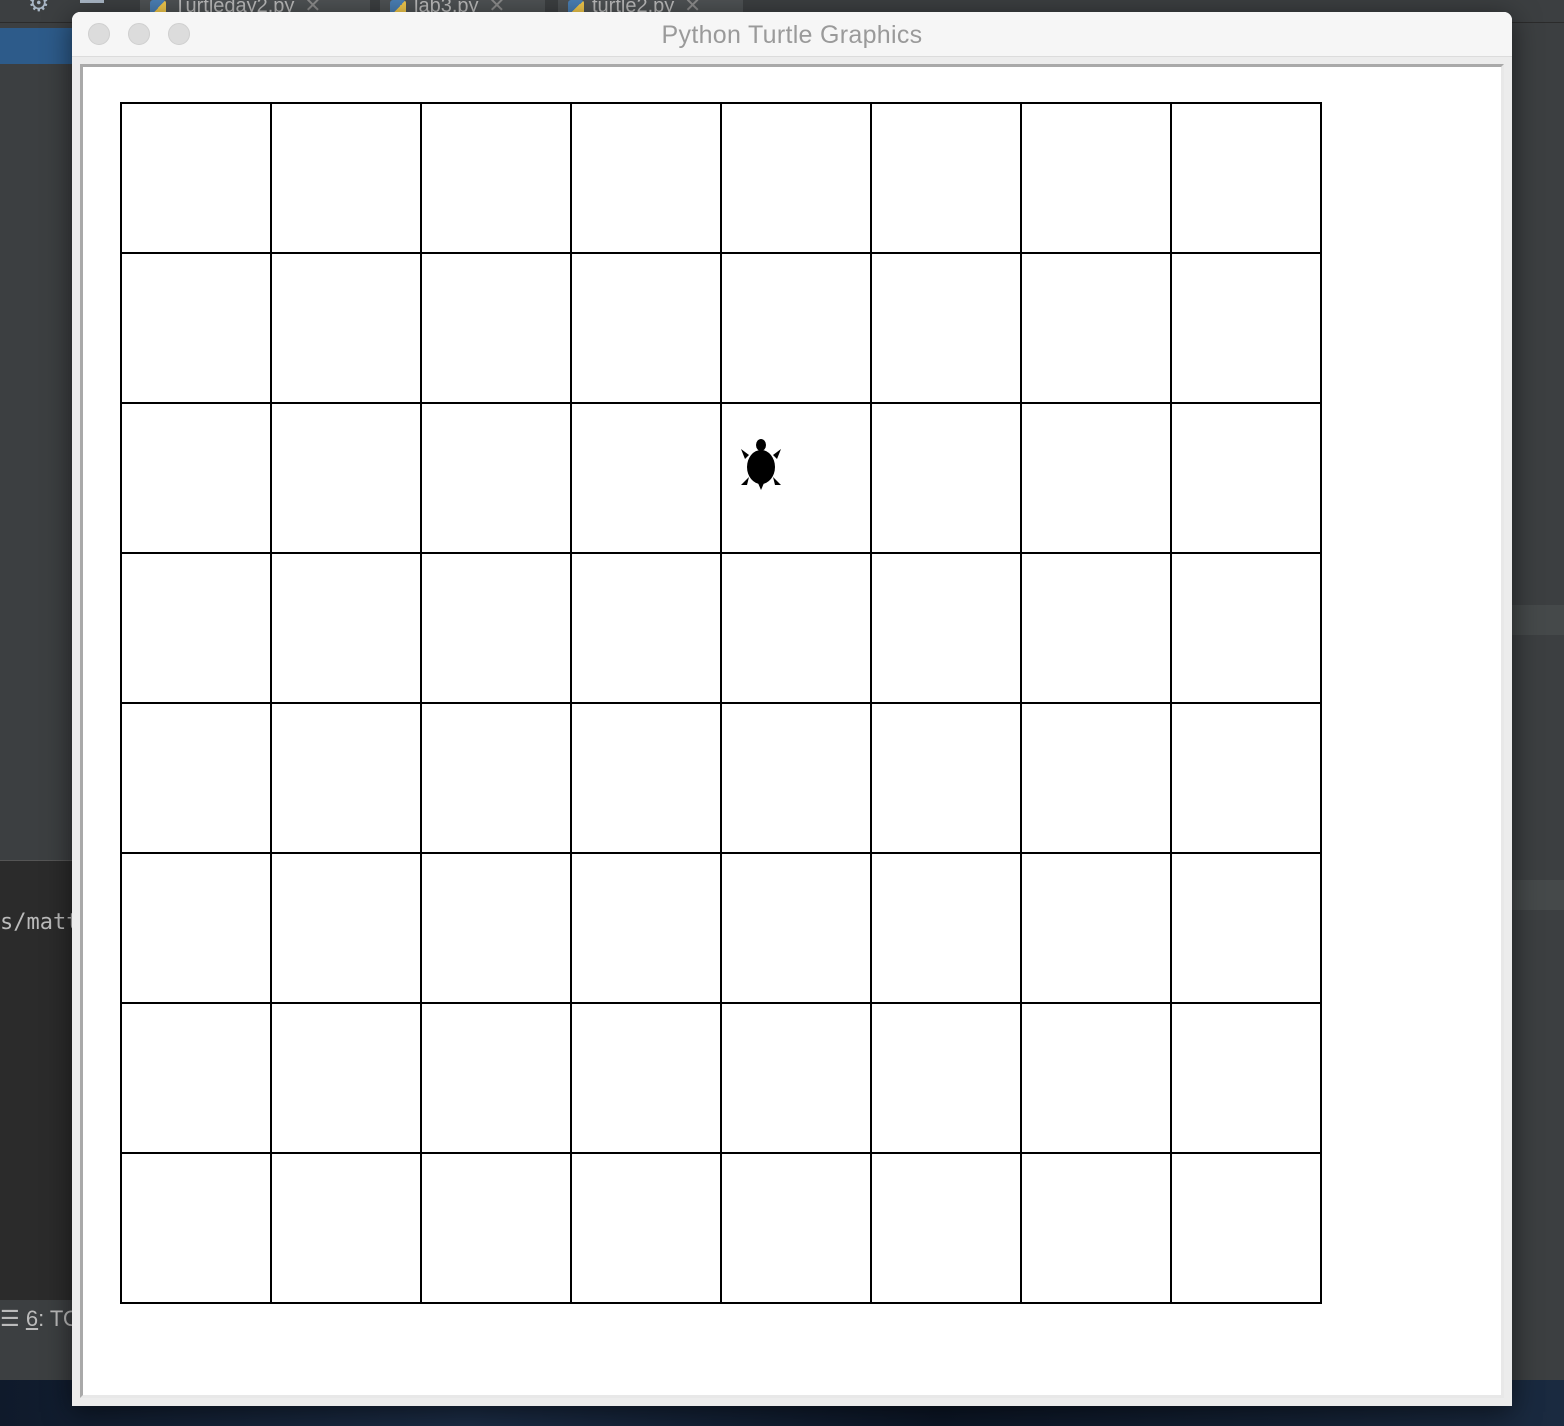 The width and height of the screenshot is (1564, 1426). Describe the element at coordinates (40, 46) in the screenshot. I see `editor-selection-strip` at that location.